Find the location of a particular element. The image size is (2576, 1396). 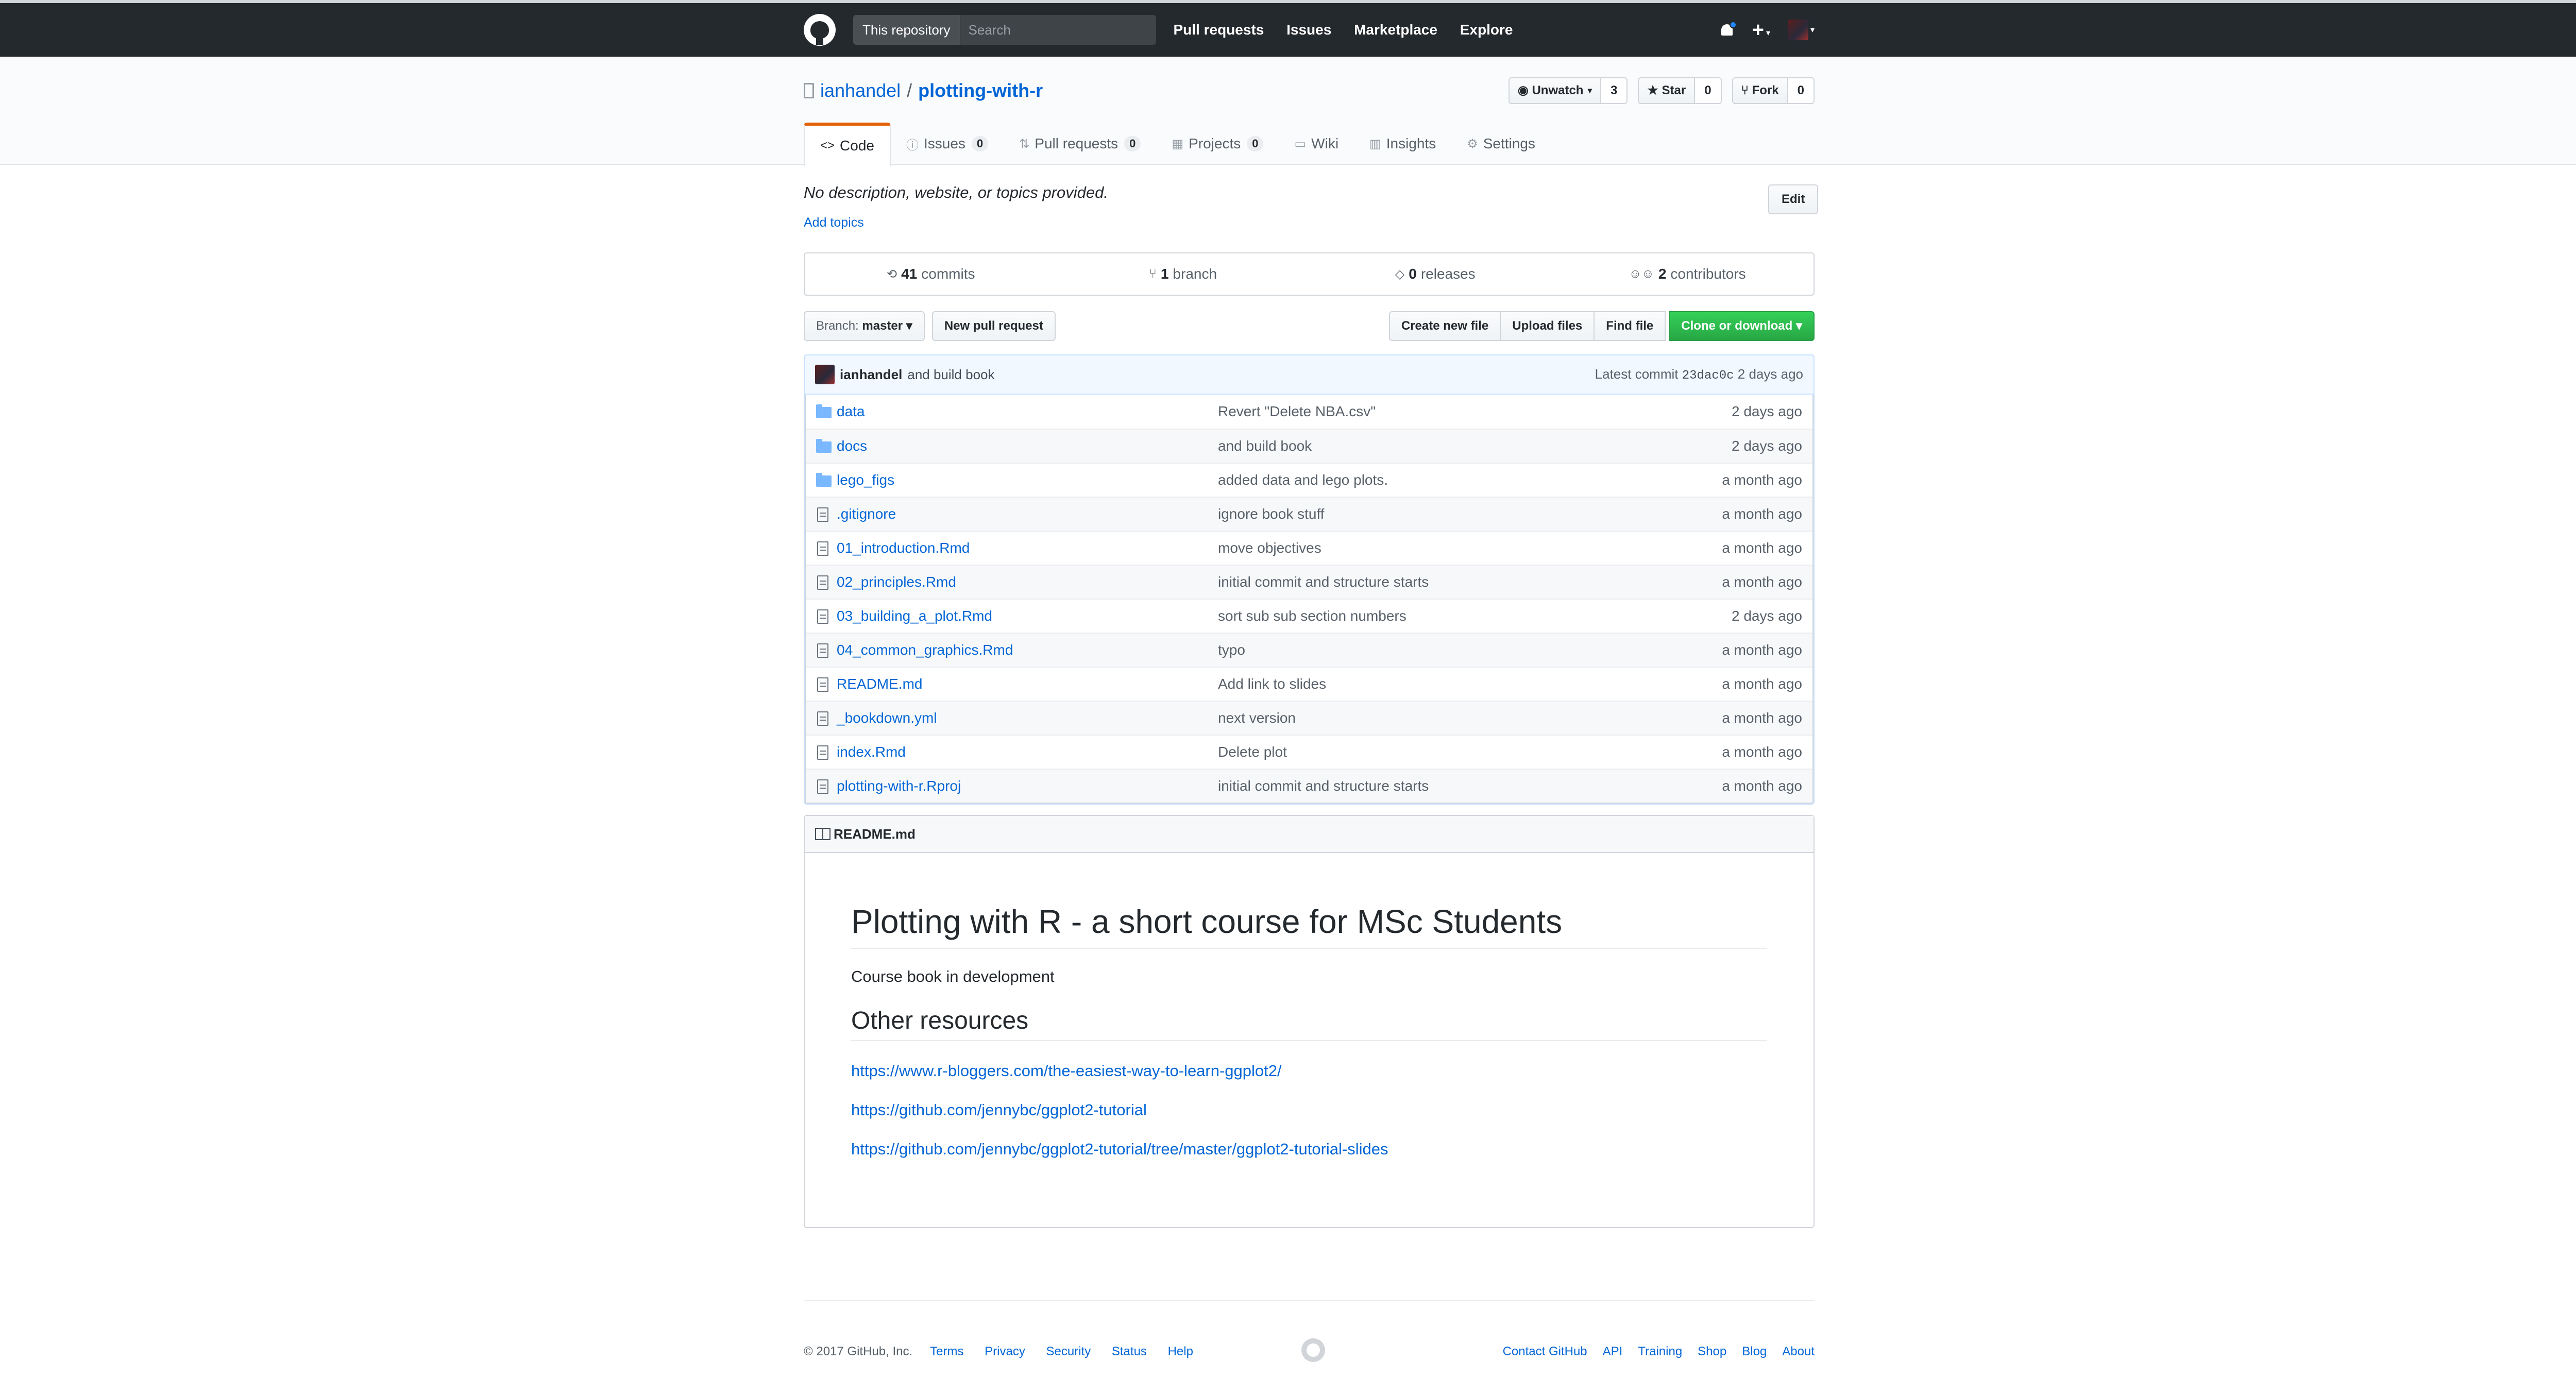

repo-name-link: plotting-with-r is located at coordinates (980, 90).